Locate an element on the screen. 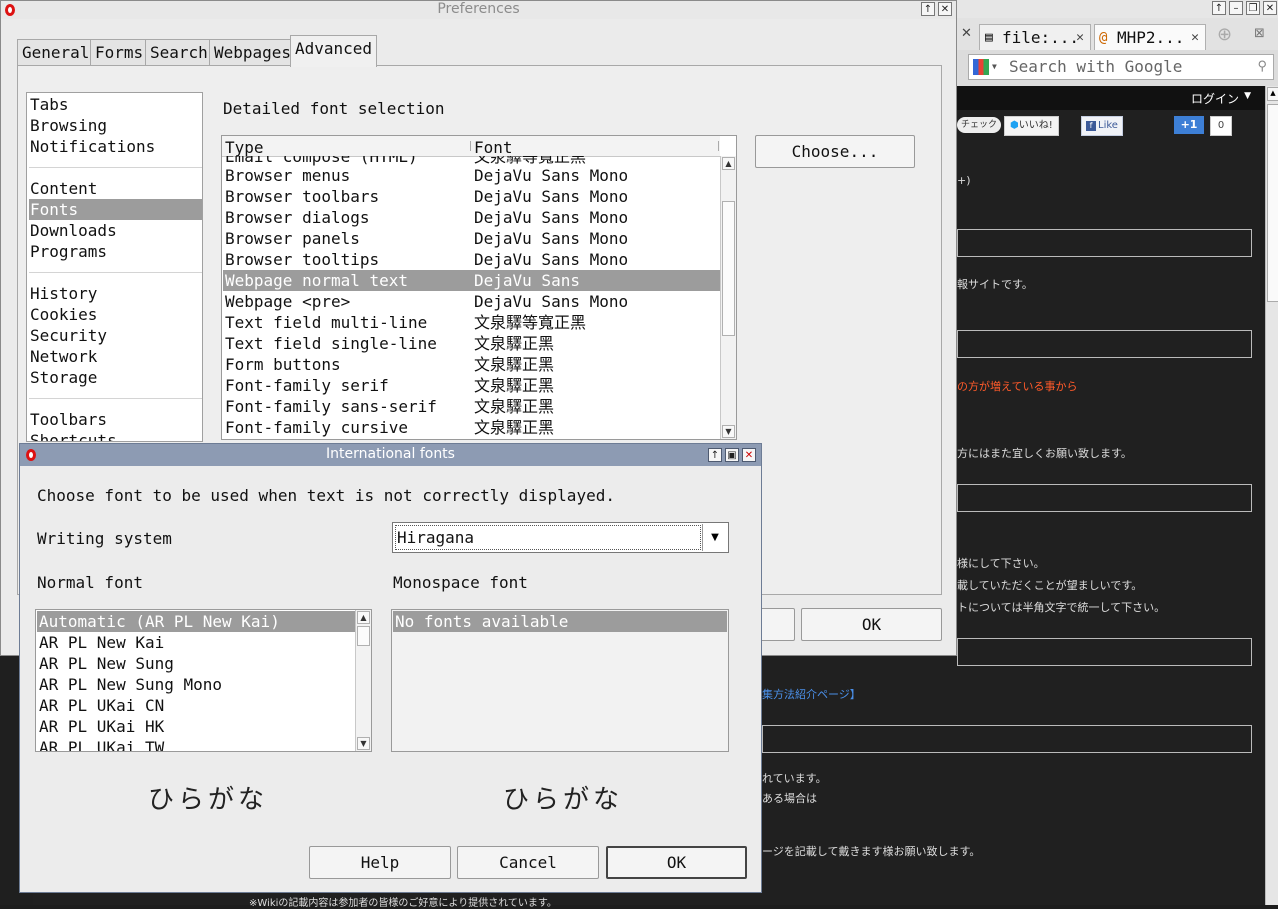 The width and height of the screenshot is (1278, 909). tab-forms: Forms is located at coordinates (119, 52).